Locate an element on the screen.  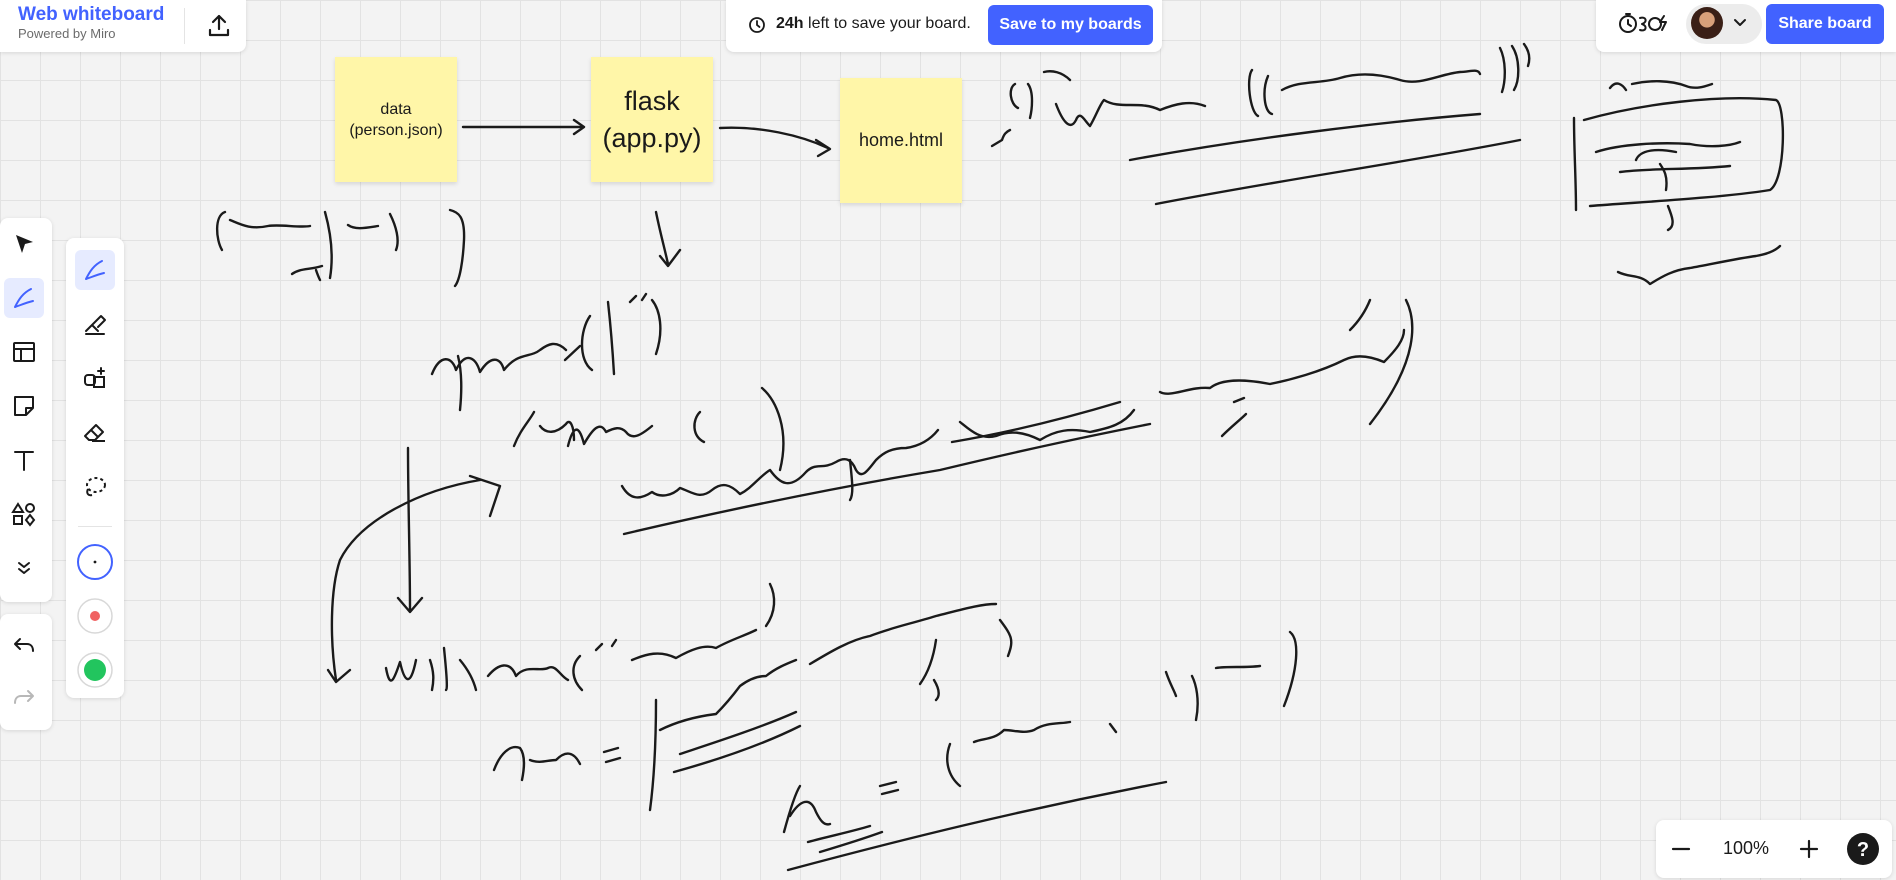
more-icon is located at coordinates (24, 568).